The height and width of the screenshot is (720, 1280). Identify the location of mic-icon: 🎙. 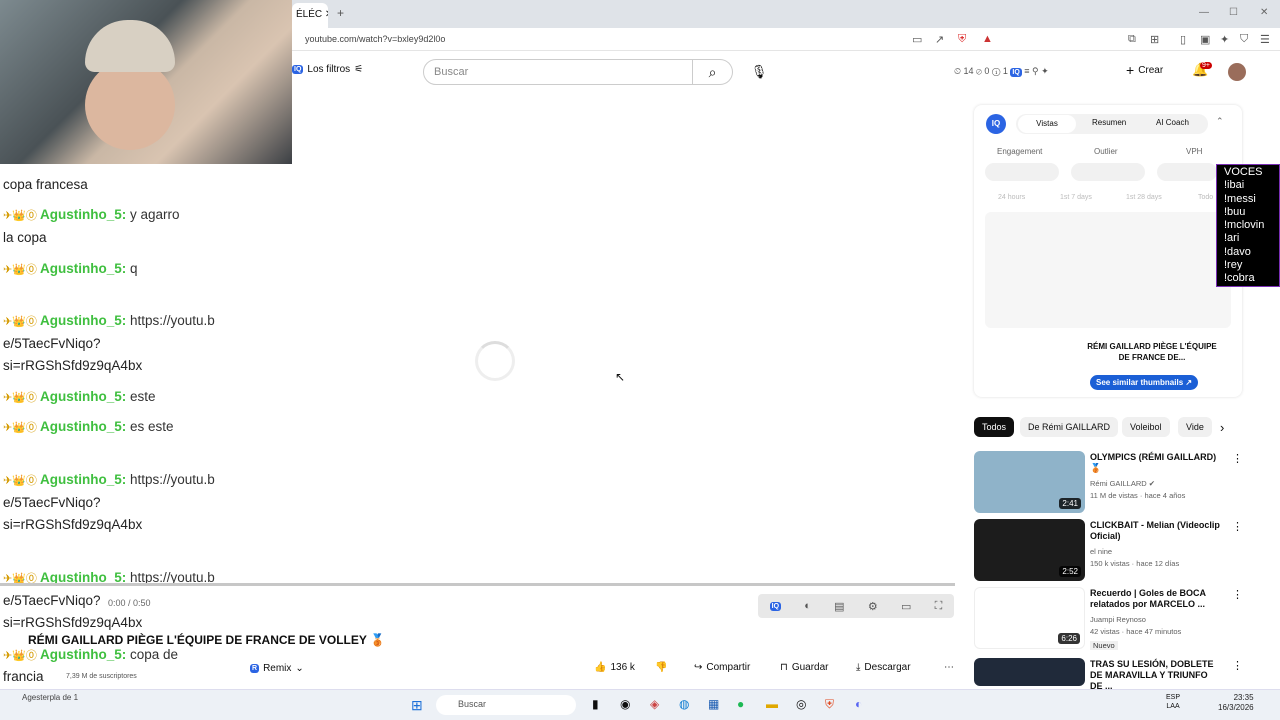
(759, 71).